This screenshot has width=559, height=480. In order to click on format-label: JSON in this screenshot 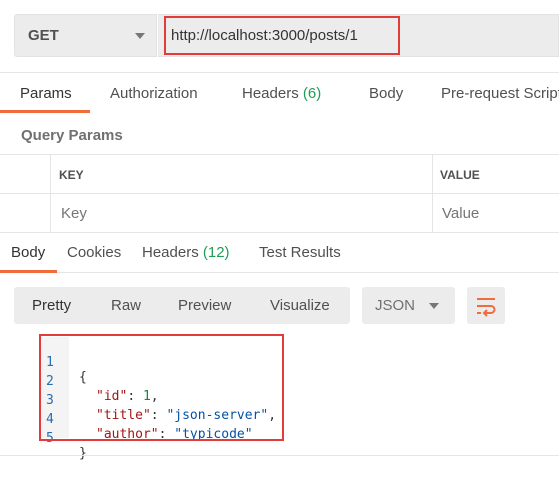, I will do `click(395, 305)`.